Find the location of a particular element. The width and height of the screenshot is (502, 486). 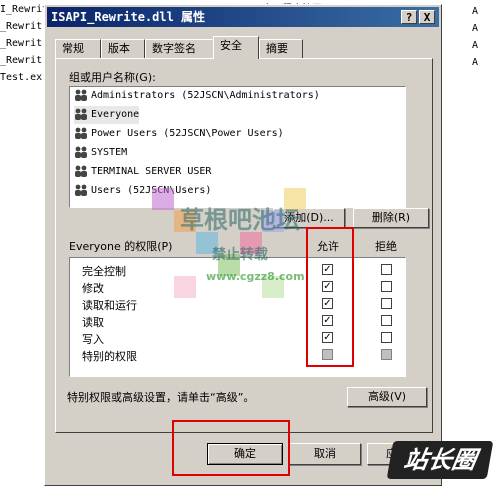

background-right-column: A A A A is located at coordinates (471, 243).